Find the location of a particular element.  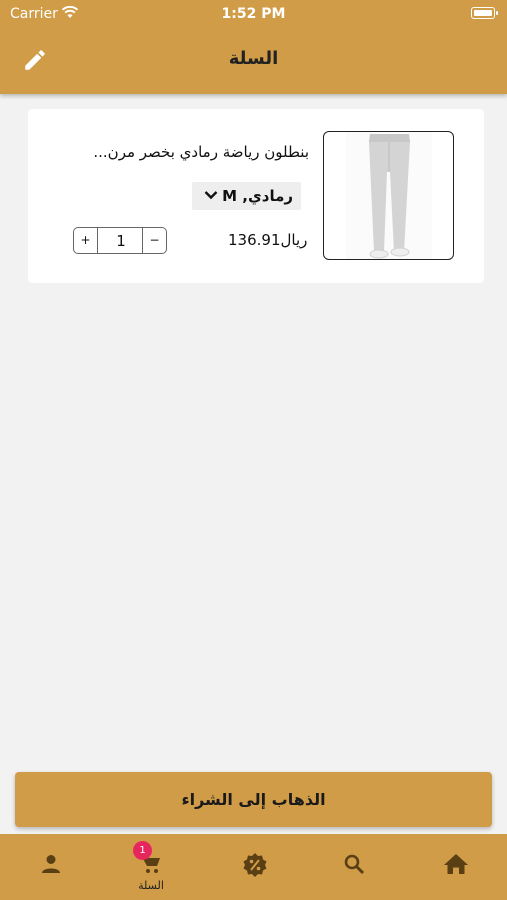

variant-value: رمادي, M is located at coordinates (257, 196).